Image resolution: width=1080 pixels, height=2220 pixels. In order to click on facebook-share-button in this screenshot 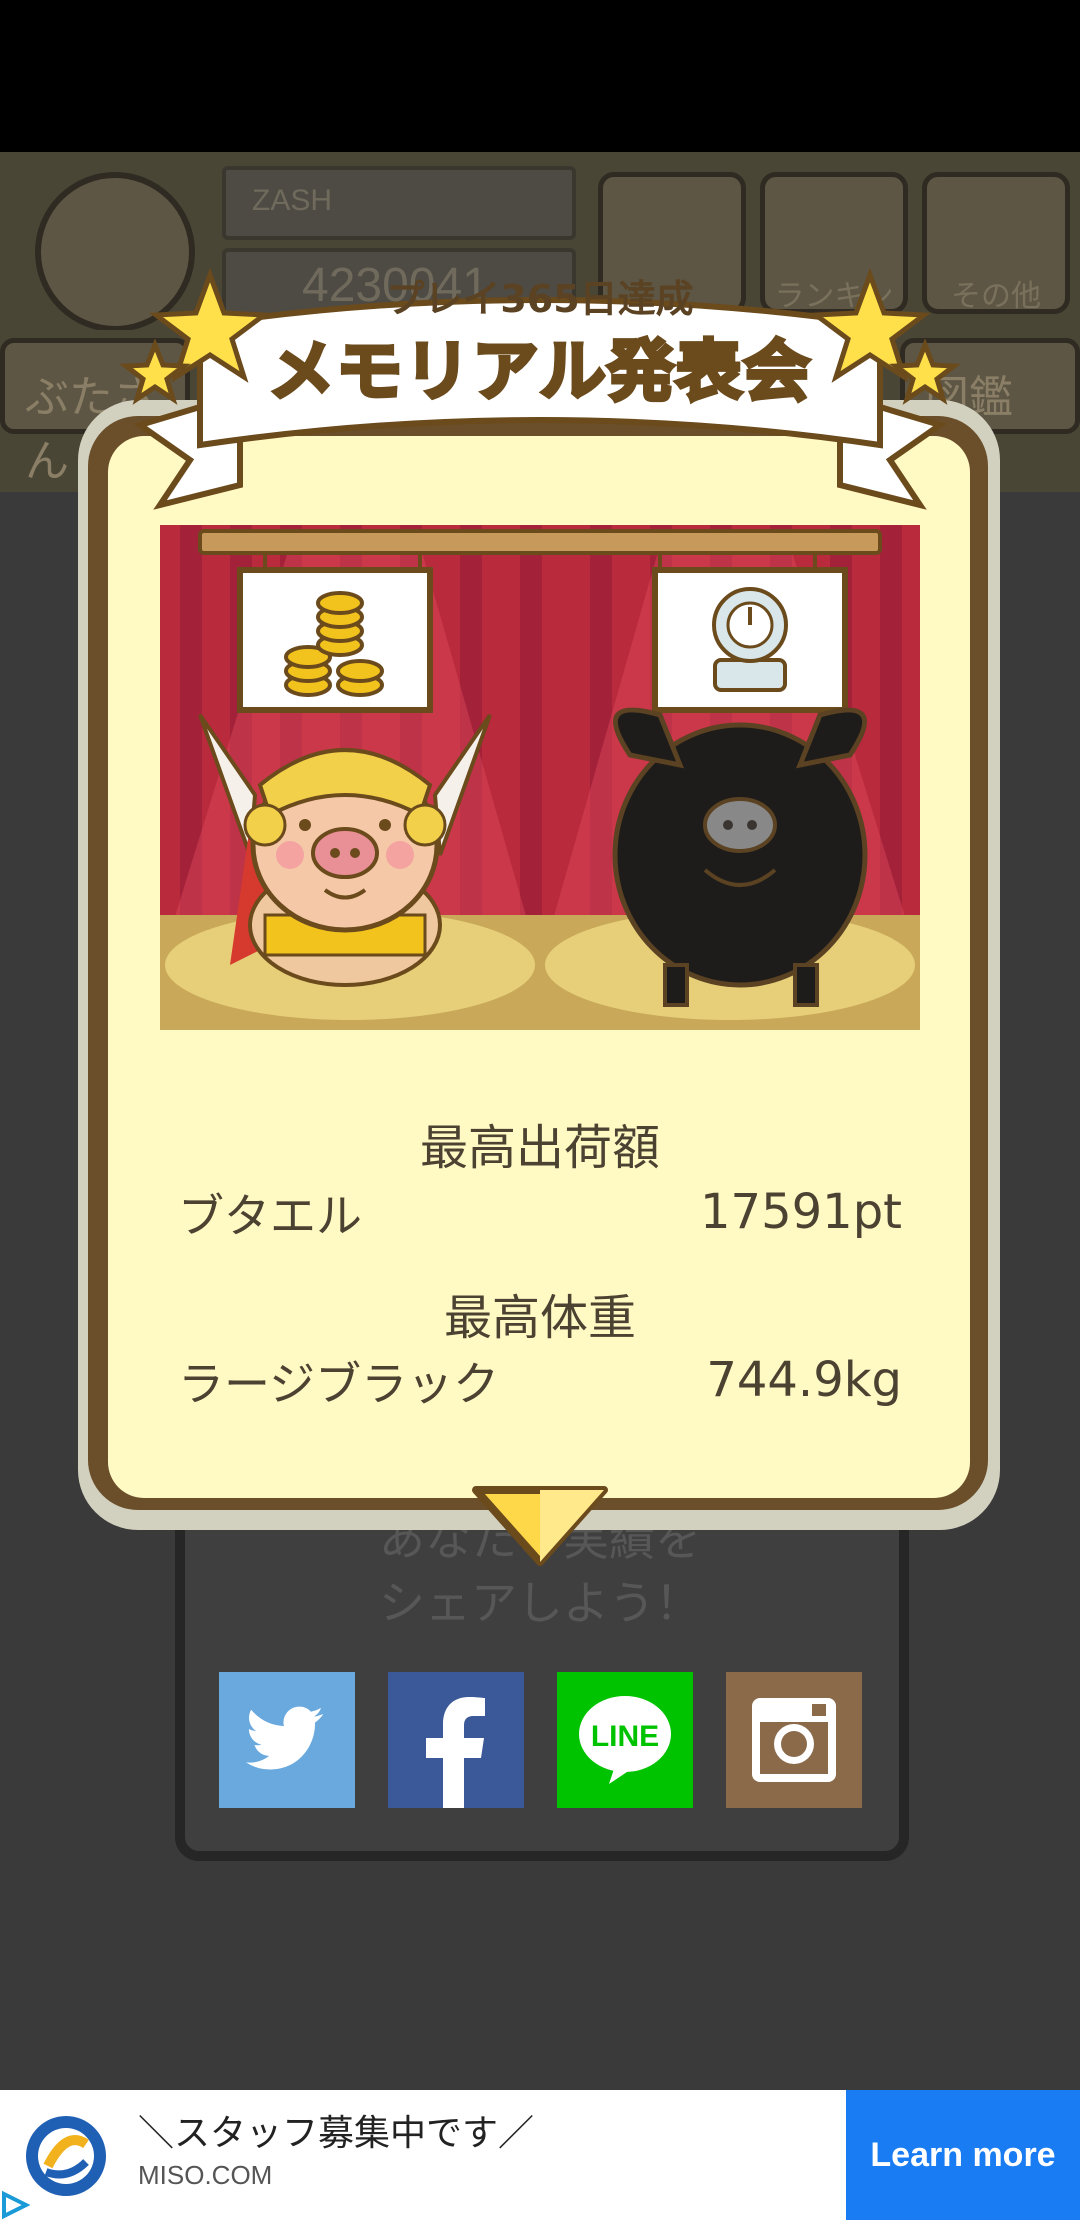, I will do `click(456, 1740)`.